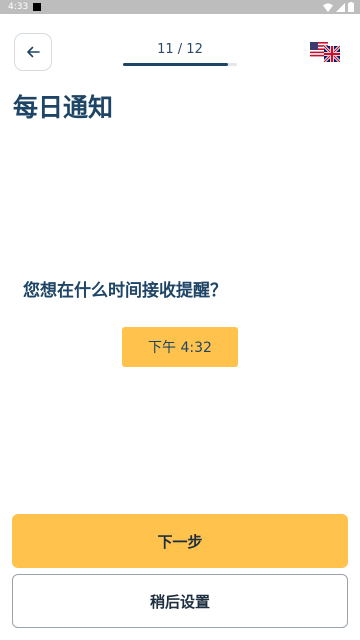  Describe the element at coordinates (125, 291) in the screenshot. I see `reminder-question: 您想在什么时间接收提醒？` at that location.